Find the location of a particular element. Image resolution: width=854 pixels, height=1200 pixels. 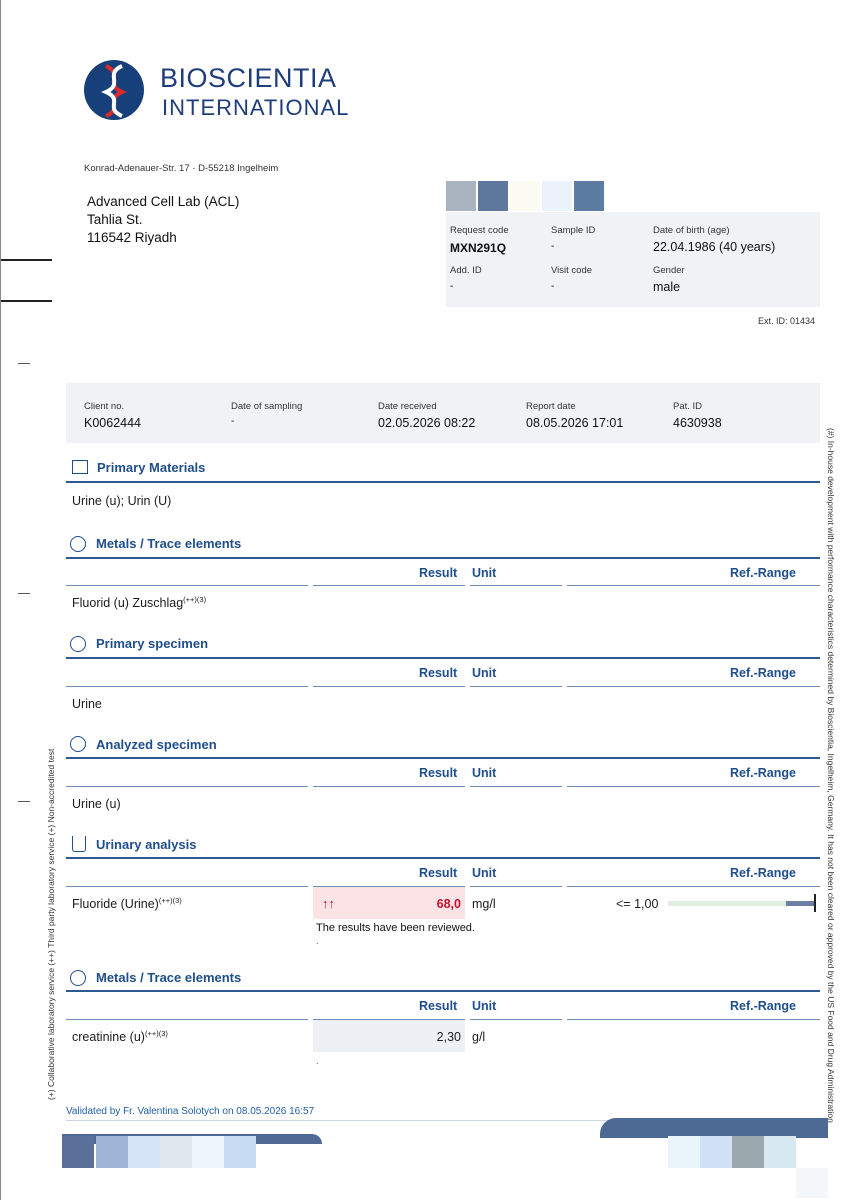

add-id-value: - is located at coordinates (452, 286).